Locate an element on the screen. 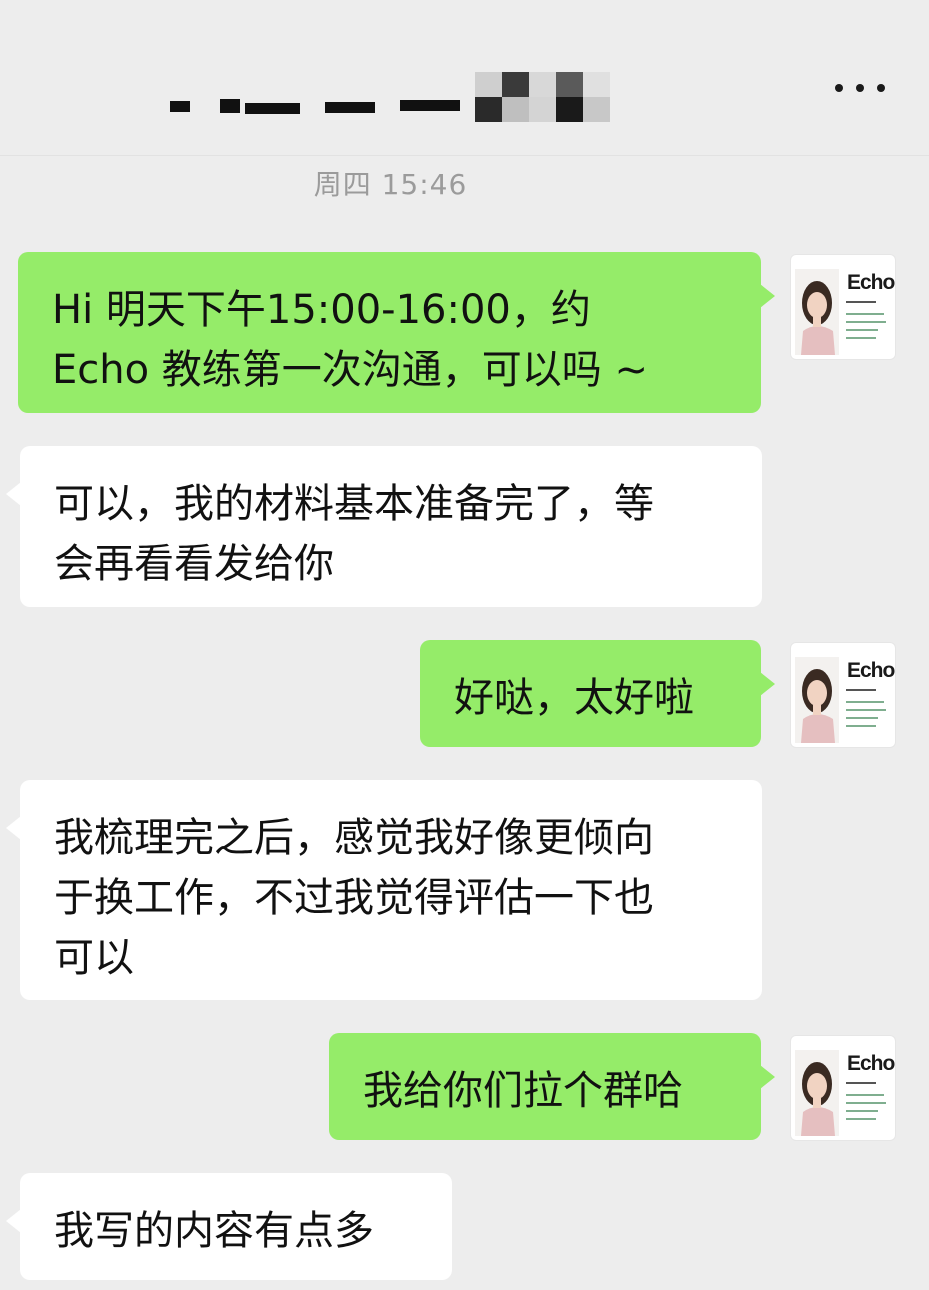  message-line: 我写的内容有点多 is located at coordinates (214, 1231).